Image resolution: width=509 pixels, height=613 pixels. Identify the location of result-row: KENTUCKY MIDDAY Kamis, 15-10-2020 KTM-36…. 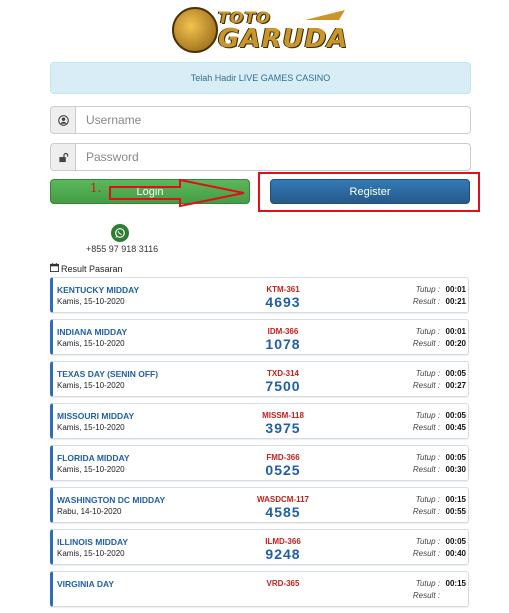
(259, 295).